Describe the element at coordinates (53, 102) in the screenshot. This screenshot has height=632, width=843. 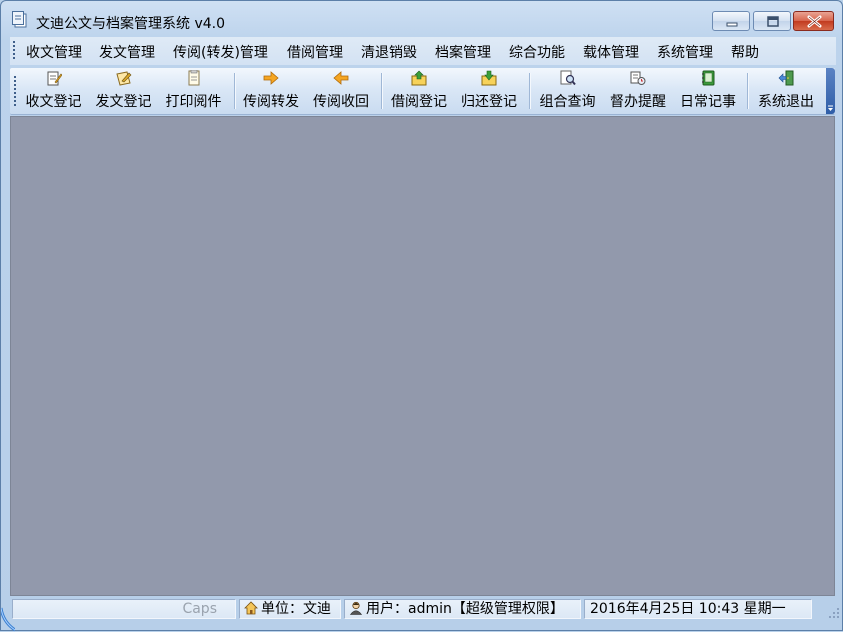
I see `tool-label: 收文登记` at that location.